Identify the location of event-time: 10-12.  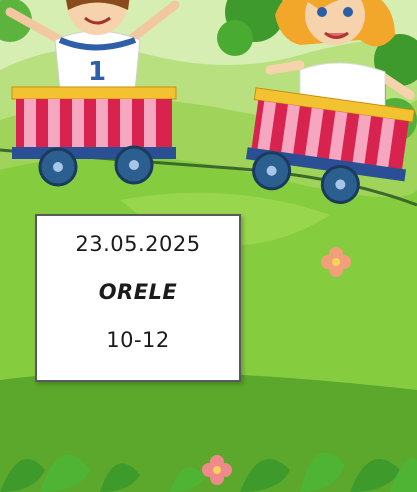
(138, 340).